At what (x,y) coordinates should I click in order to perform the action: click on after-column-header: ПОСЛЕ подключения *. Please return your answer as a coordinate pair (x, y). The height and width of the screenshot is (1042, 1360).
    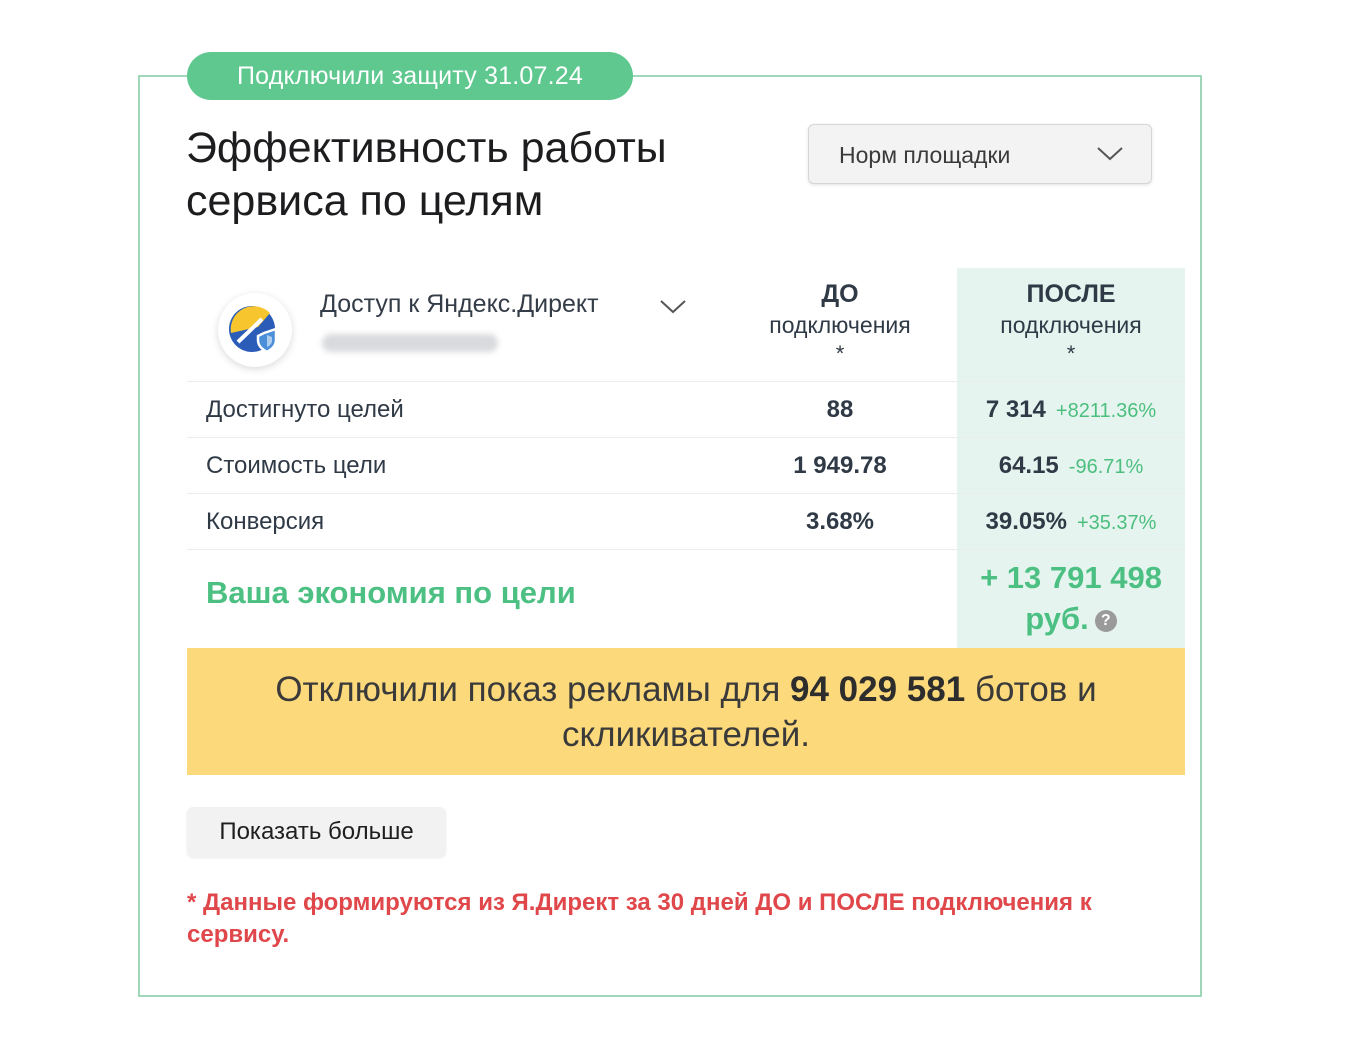
    Looking at the image, I should click on (1071, 323).